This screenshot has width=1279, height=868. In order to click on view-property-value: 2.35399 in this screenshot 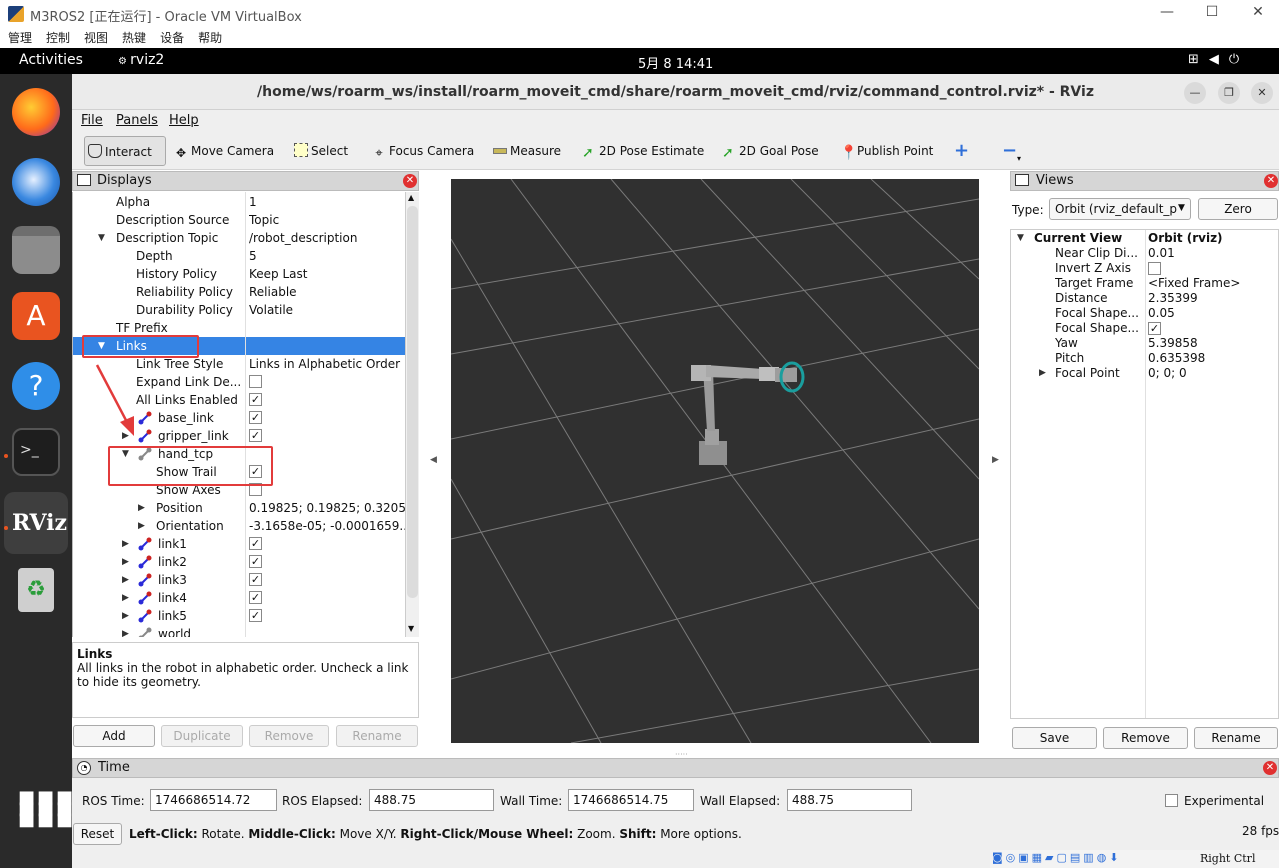, I will do `click(1173, 298)`.